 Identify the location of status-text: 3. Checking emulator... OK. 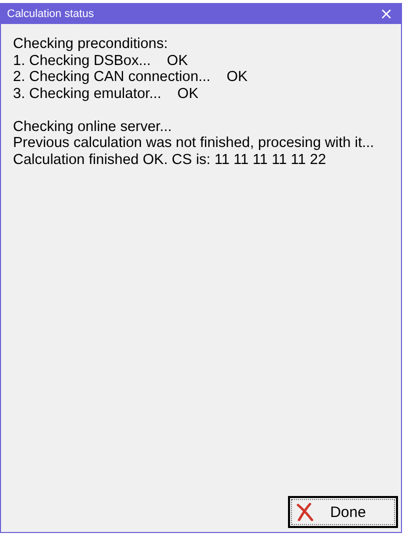
(106, 94).